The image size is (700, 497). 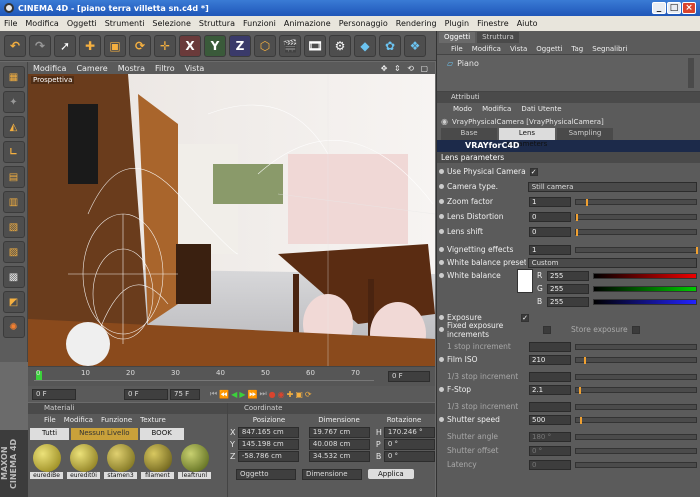 What do you see at coordinates (153, 420) in the screenshot?
I see `materials-menu-texture: Texture` at bounding box center [153, 420].